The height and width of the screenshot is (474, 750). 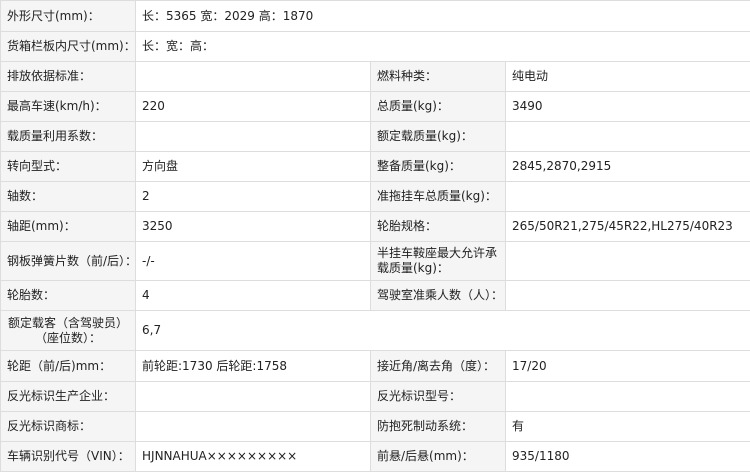 I want to click on table-row: 转向型式： 方向盘 整备质量(kg)： 2845,2870,2915, so click(x=375, y=166).